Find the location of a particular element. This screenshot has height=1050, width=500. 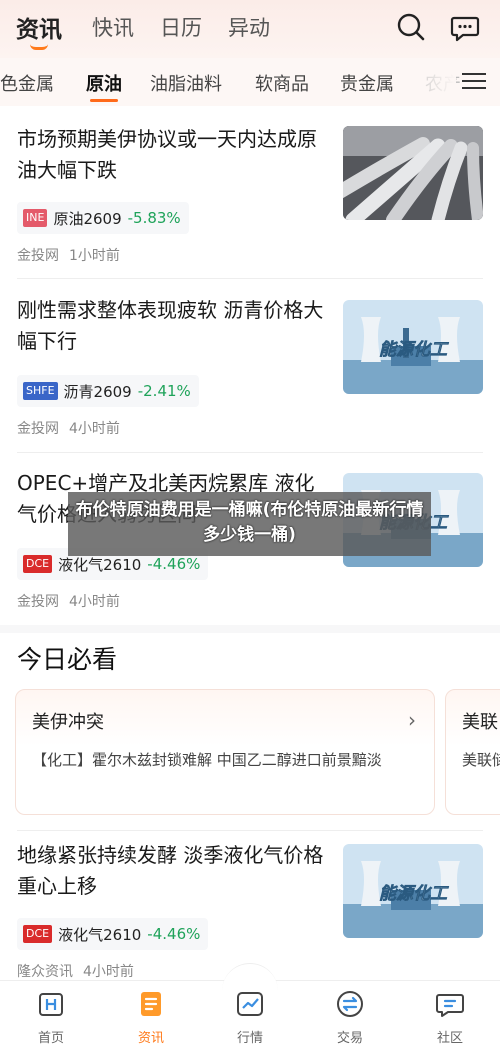

article-title: 地缘紧张持续发酵 淡季液化气价格重心上移 is located at coordinates (173, 871).